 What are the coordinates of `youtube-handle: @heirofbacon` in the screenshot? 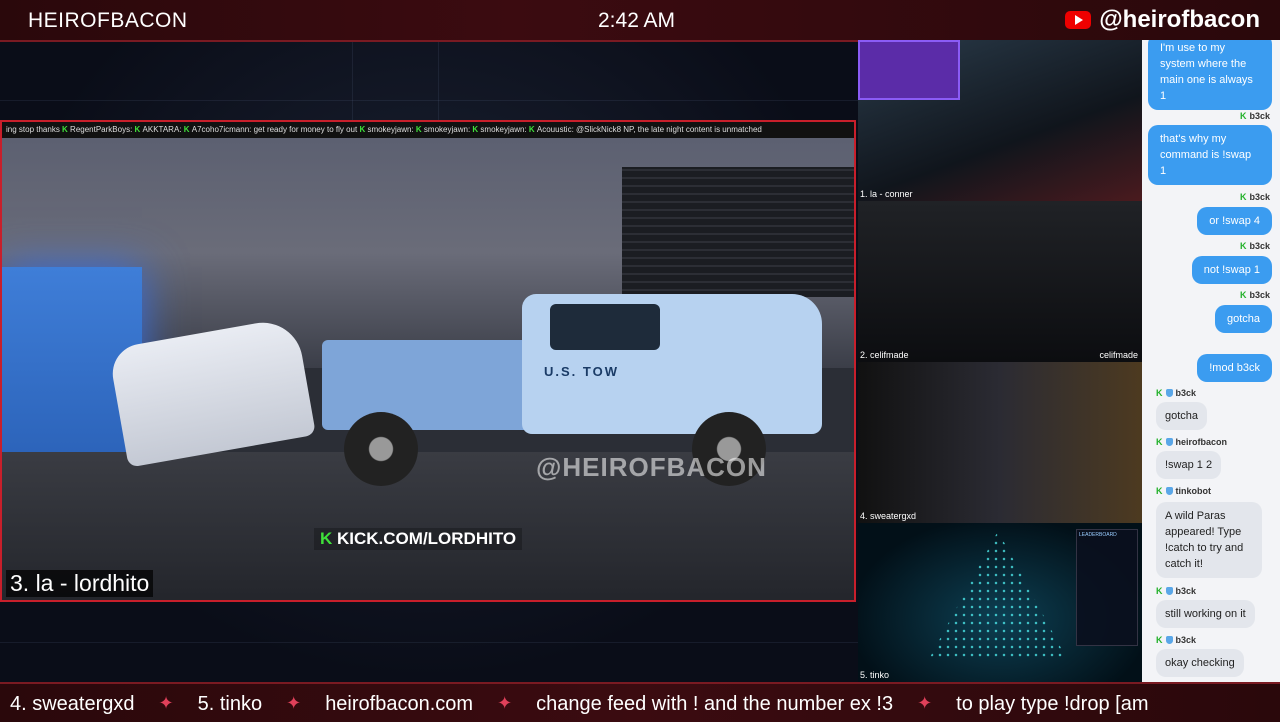 It's located at (1162, 20).